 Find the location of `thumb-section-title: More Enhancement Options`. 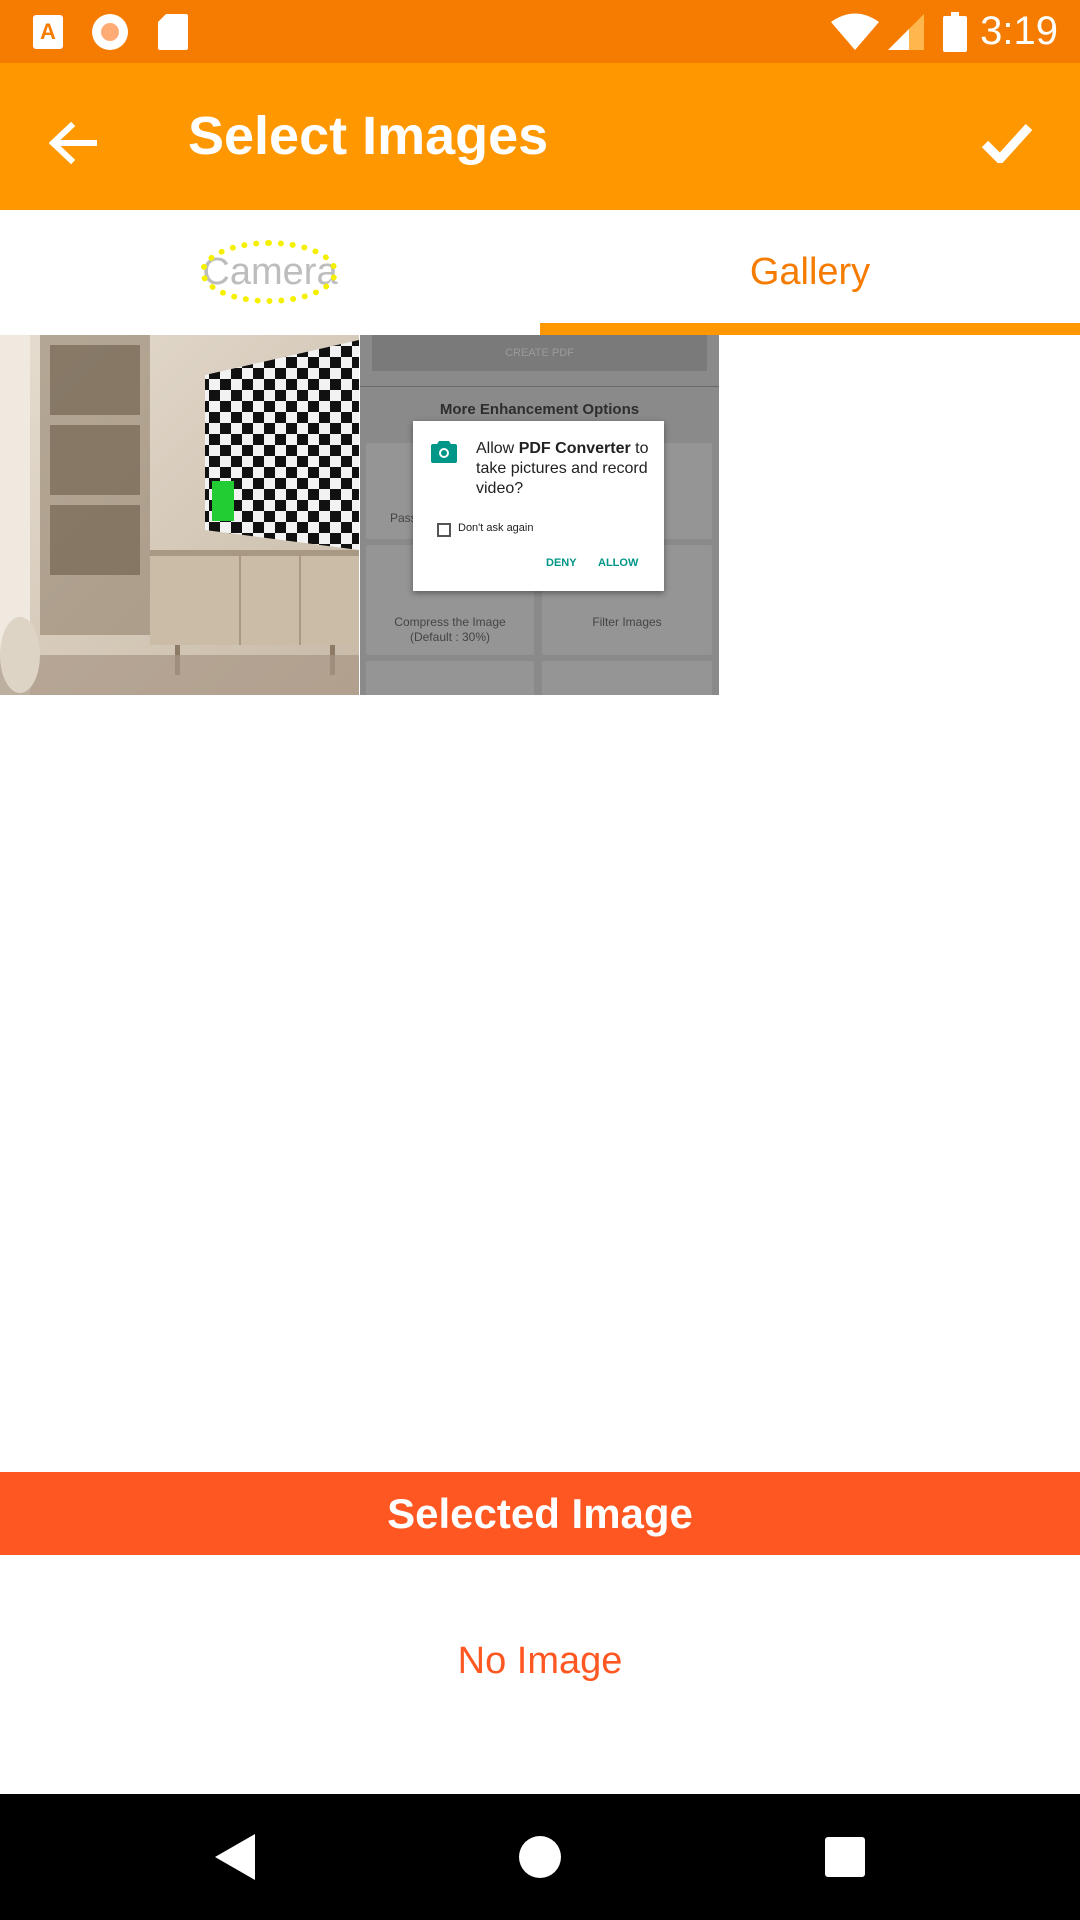

thumb-section-title: More Enhancement Options is located at coordinates (539, 409).